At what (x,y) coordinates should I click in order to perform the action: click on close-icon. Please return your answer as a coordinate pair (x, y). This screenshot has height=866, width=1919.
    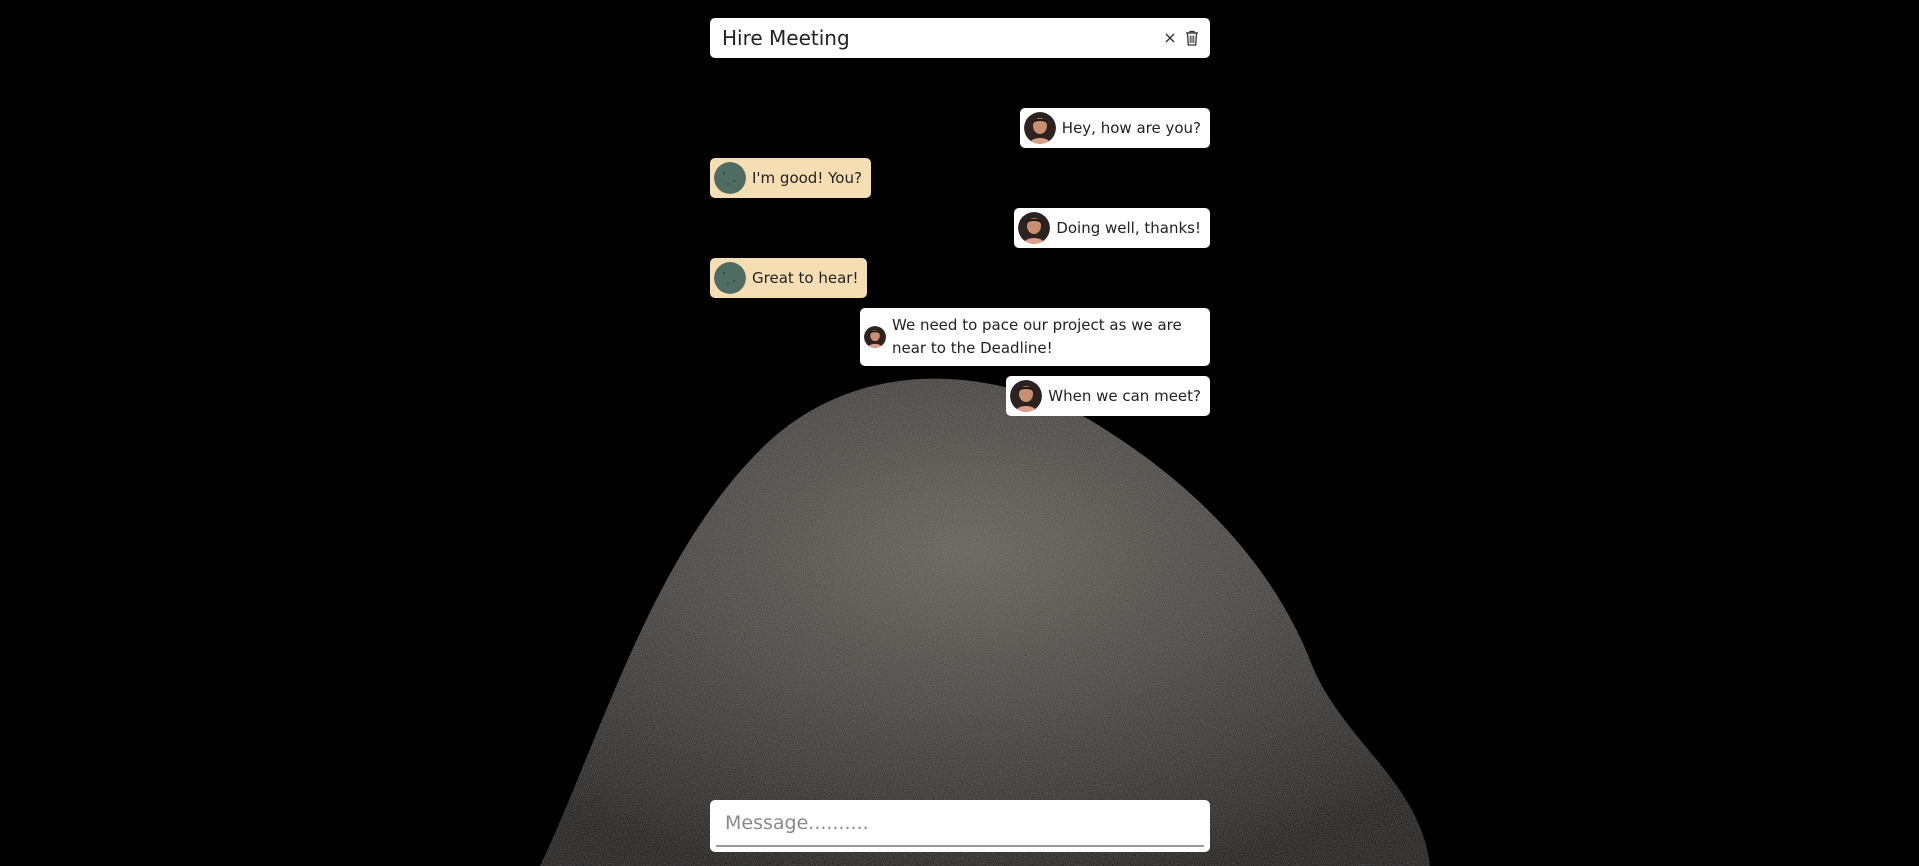
    Looking at the image, I should click on (1170, 38).